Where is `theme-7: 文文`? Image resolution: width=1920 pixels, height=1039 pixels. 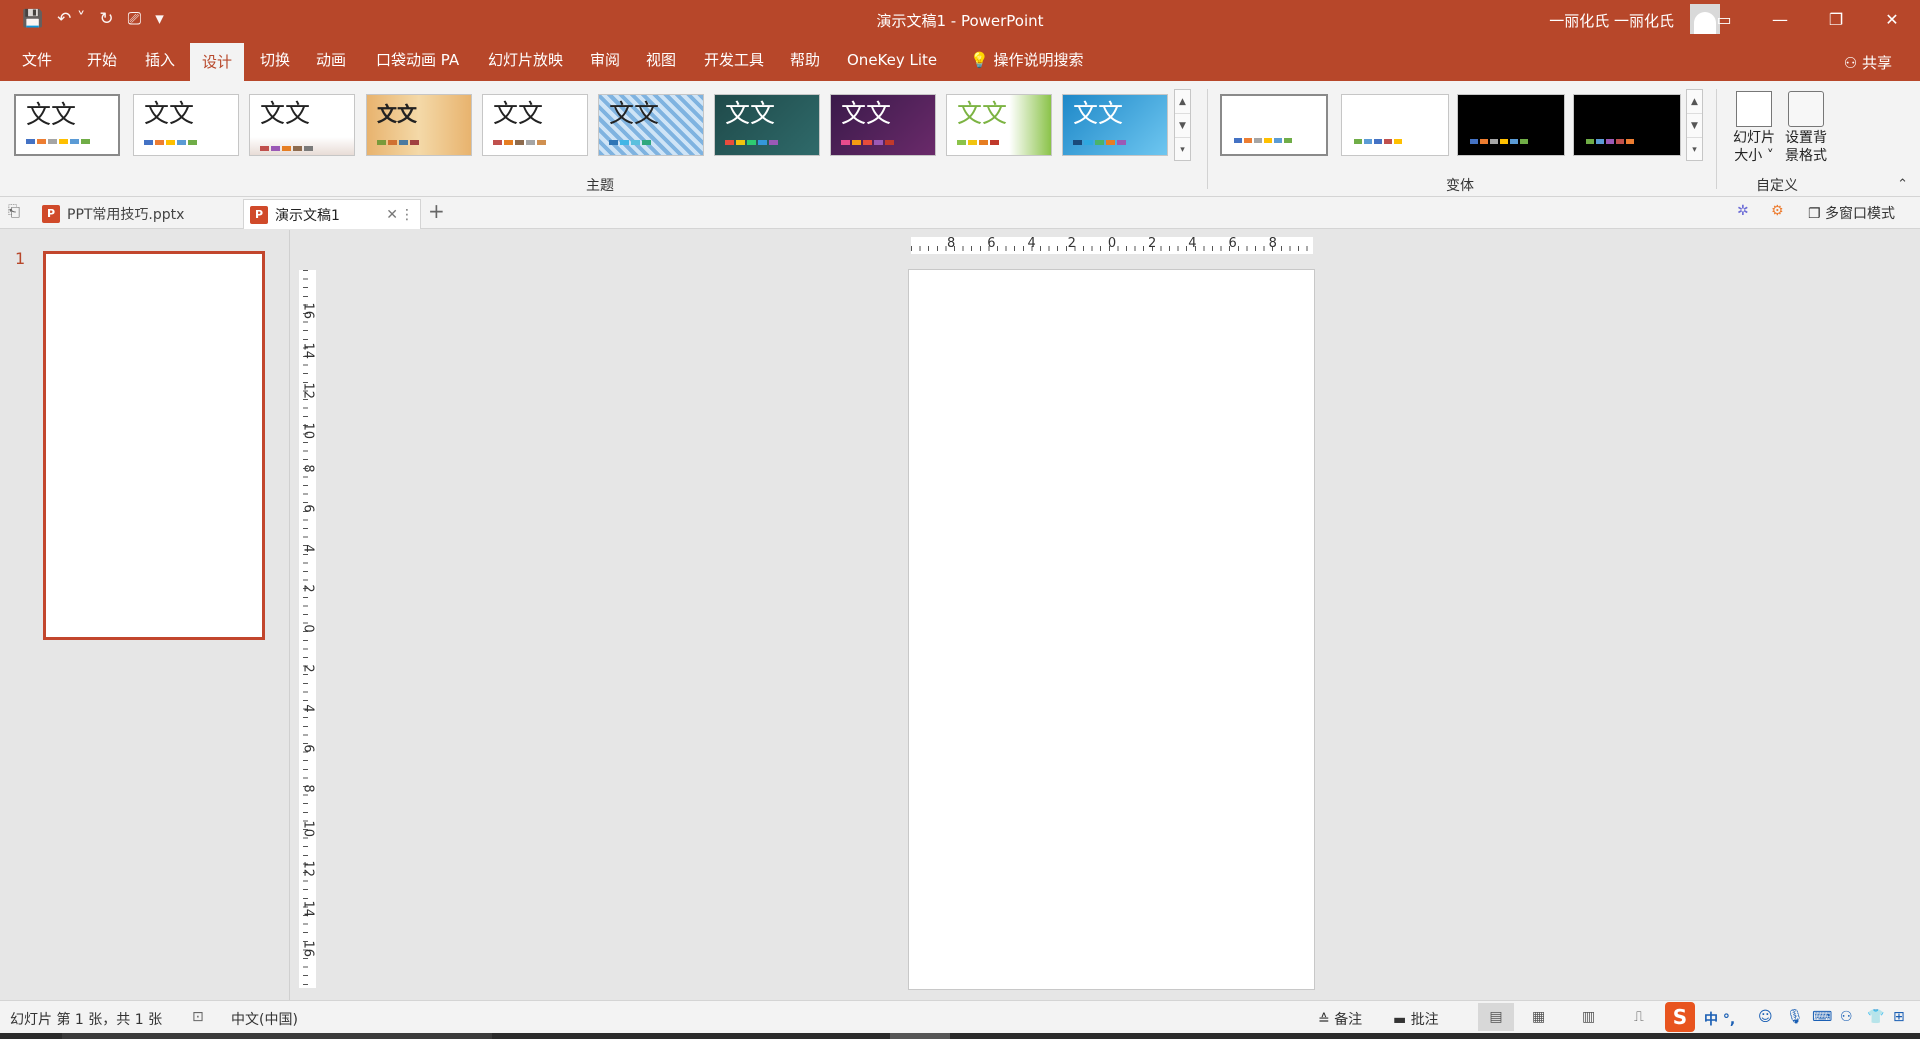
theme-7: 文文 is located at coordinates (767, 125).